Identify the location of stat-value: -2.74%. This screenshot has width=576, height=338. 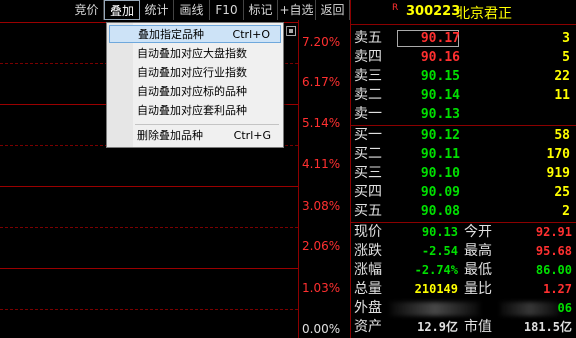
(436, 270).